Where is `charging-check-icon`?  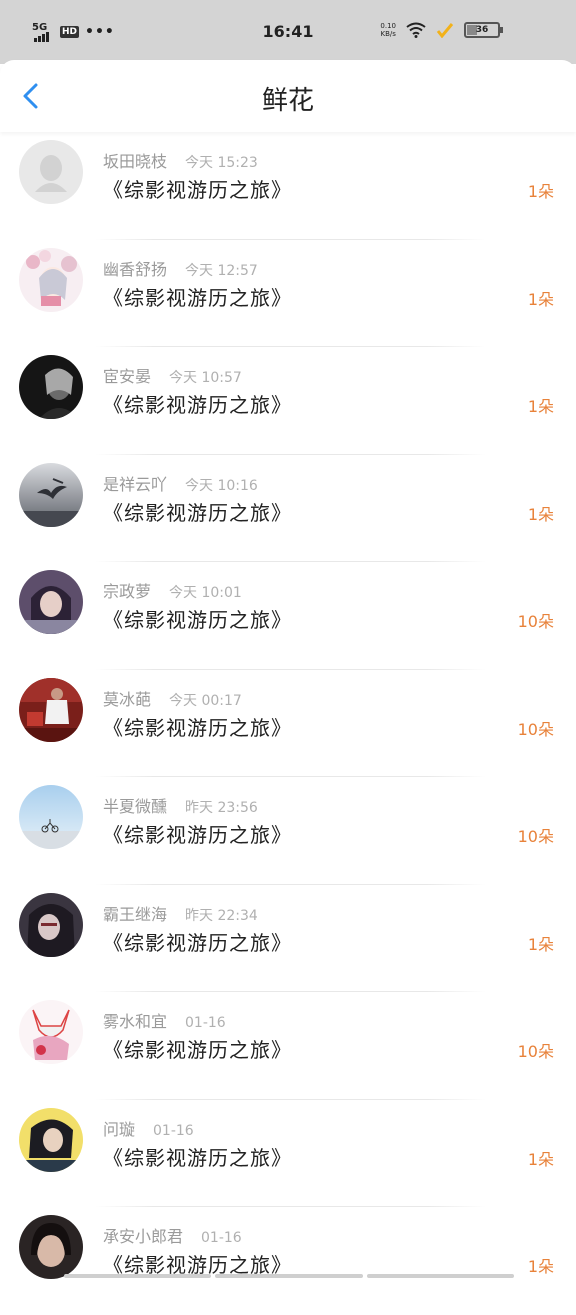 charging-check-icon is located at coordinates (445, 30).